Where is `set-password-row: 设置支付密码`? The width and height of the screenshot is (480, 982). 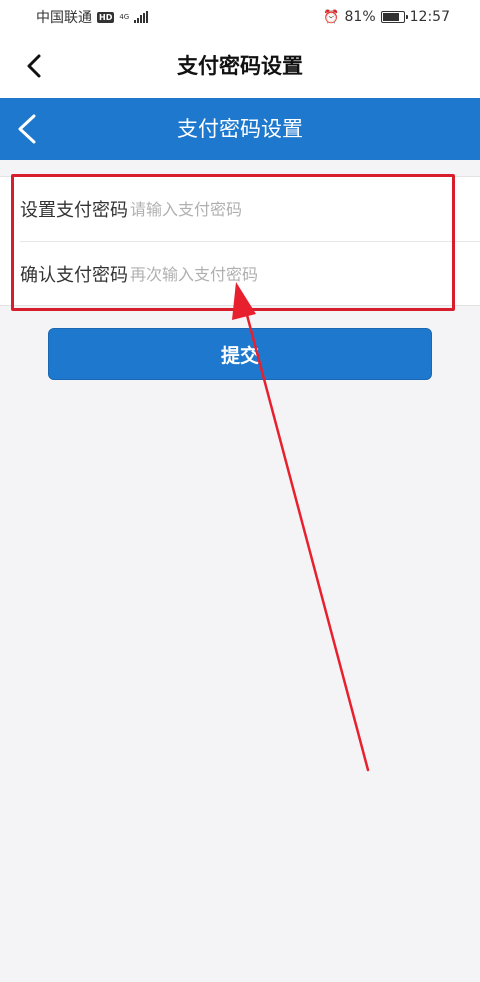 set-password-row: 设置支付密码 is located at coordinates (240, 209).